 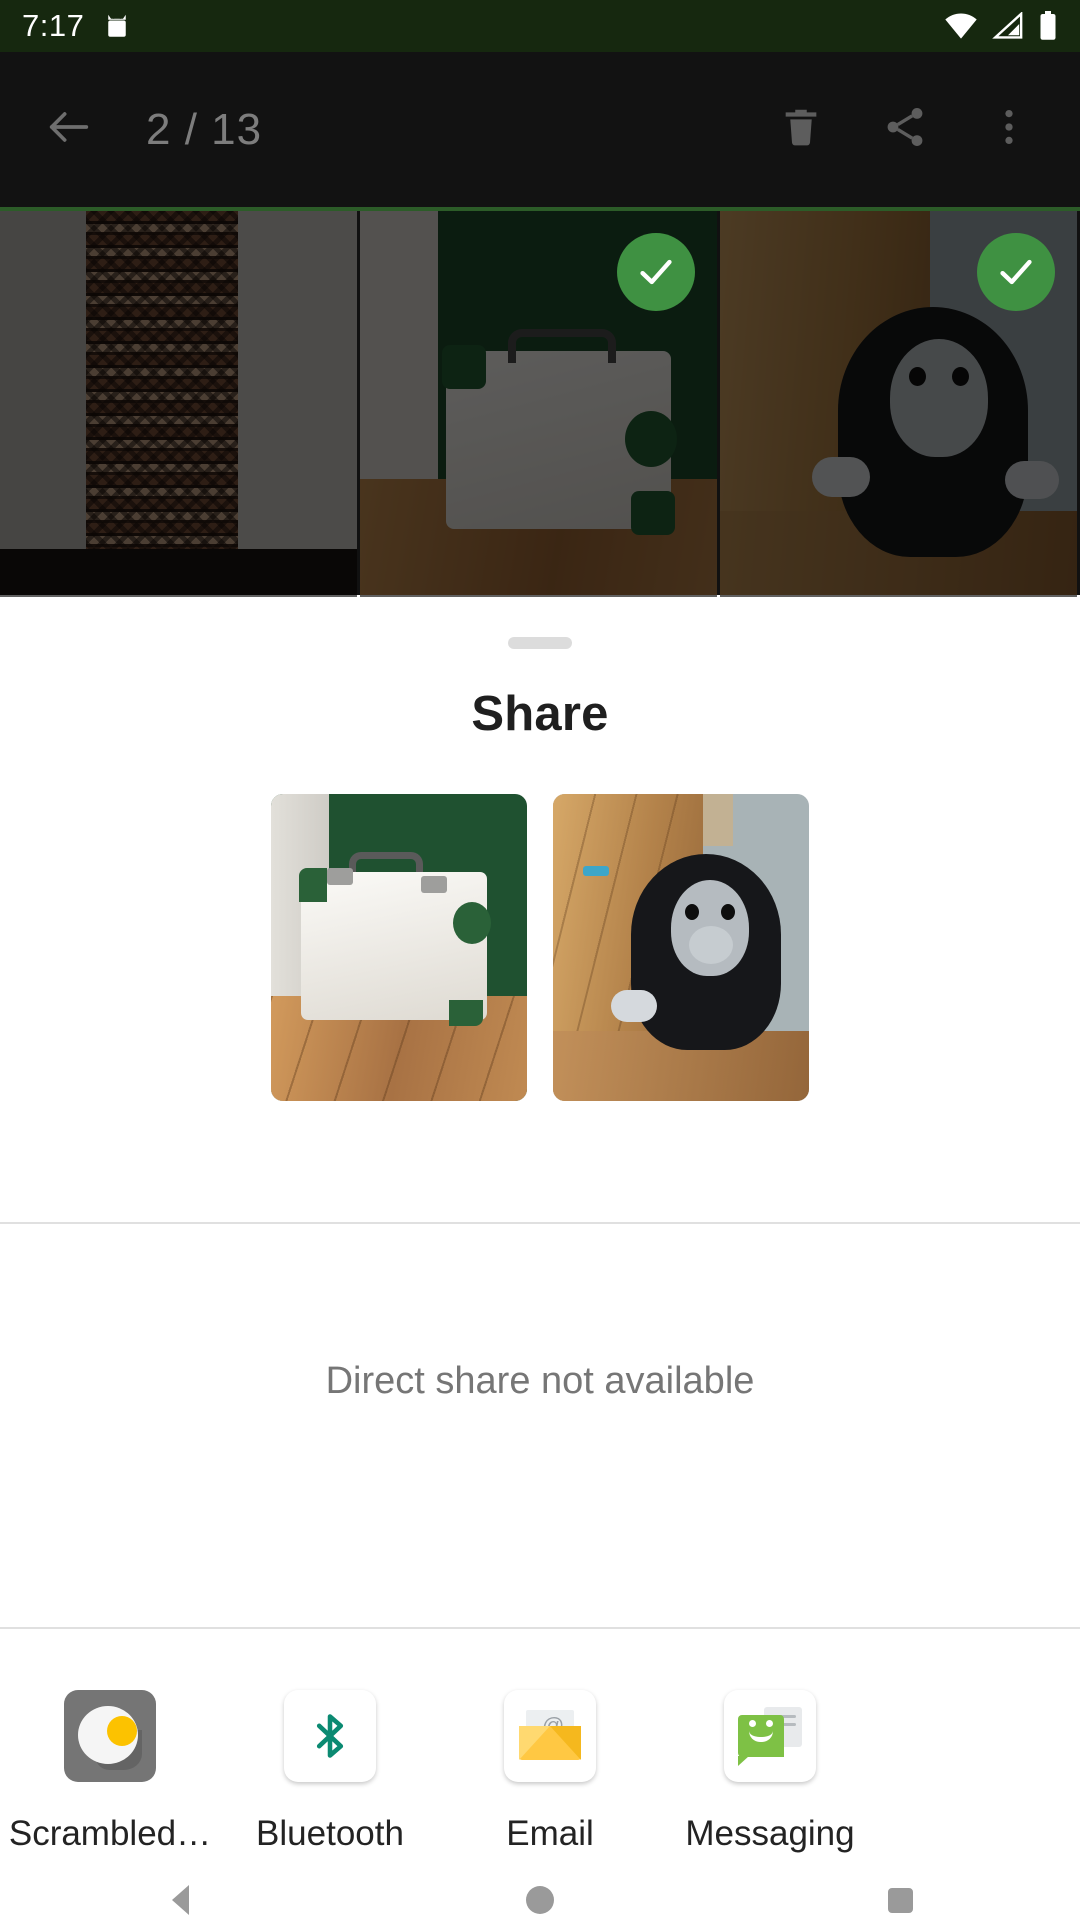 I want to click on email-envelope-icon: @, so click(x=550, y=1736).